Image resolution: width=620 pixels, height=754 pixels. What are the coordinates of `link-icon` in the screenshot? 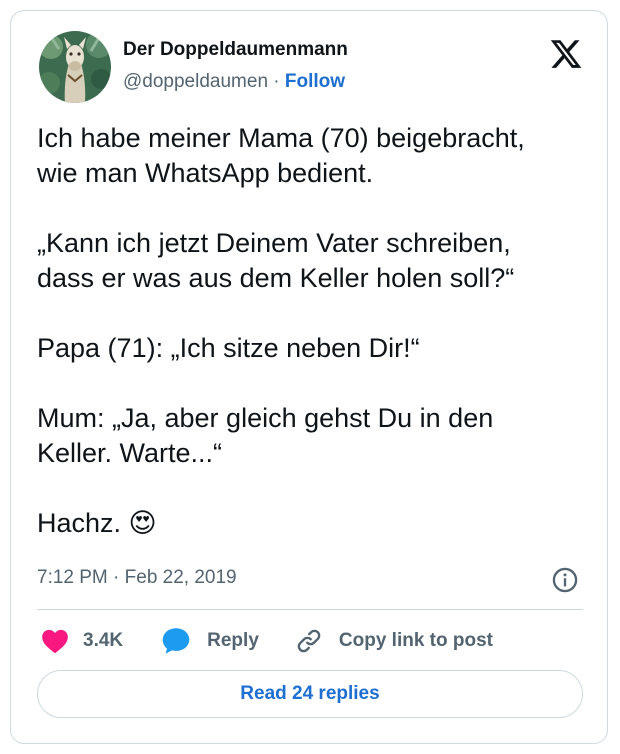 It's located at (309, 641).